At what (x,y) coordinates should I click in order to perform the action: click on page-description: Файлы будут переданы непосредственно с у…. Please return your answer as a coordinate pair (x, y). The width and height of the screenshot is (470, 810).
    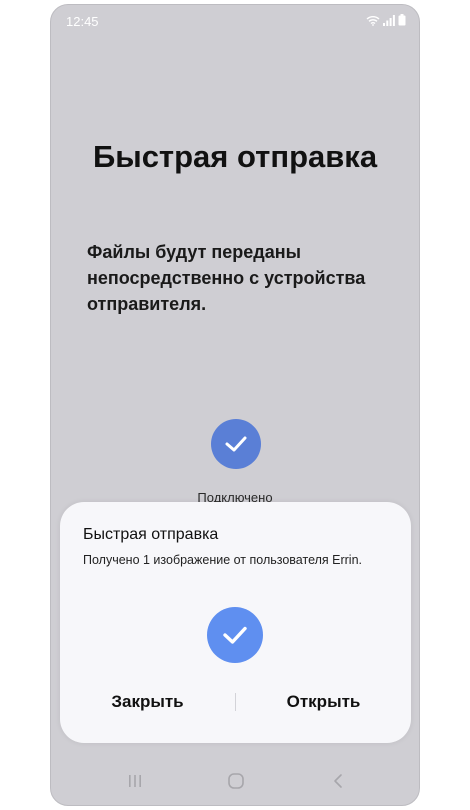
    Looking at the image, I should click on (226, 278).